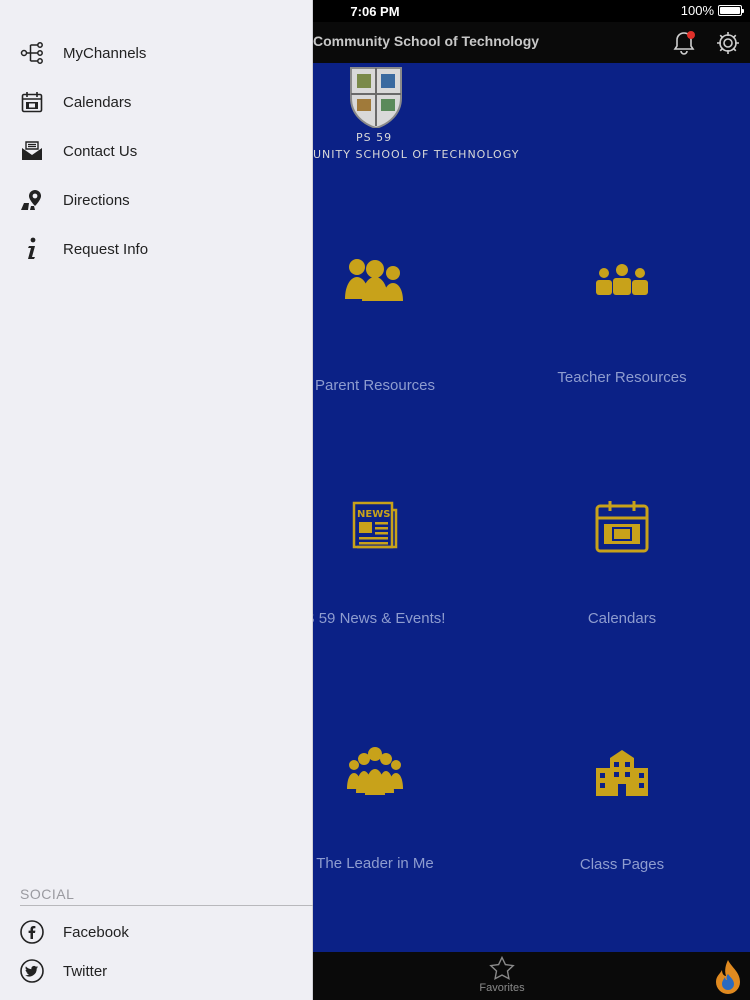 This screenshot has height=1000, width=750. I want to click on map-pin-icon, so click(32, 200).